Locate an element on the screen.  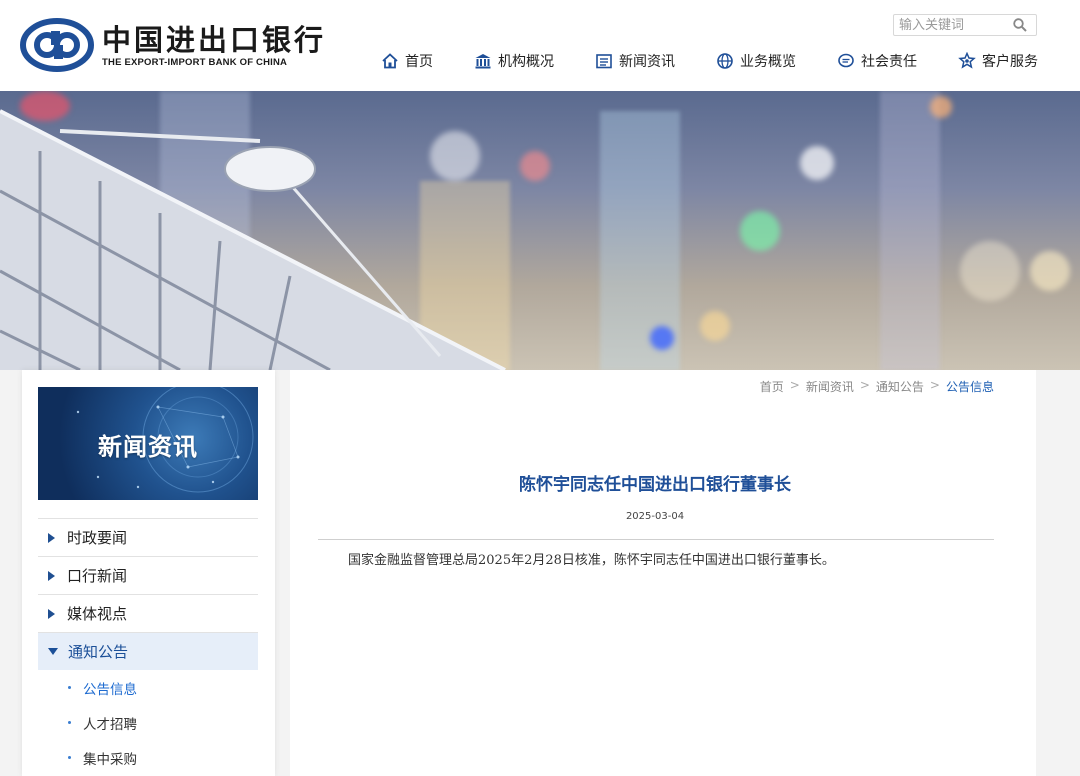
logo-mark-icon is located at coordinates (57, 45).